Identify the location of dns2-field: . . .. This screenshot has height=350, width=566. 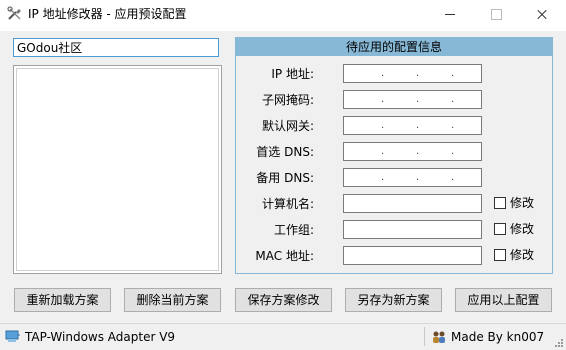
(412, 177).